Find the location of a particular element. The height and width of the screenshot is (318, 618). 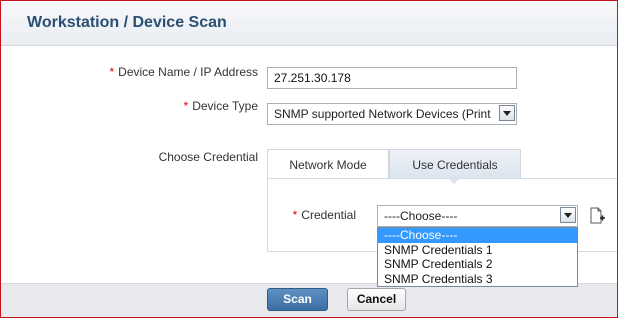

device-name-label: * Device Name / IP Address is located at coordinates (183, 72).